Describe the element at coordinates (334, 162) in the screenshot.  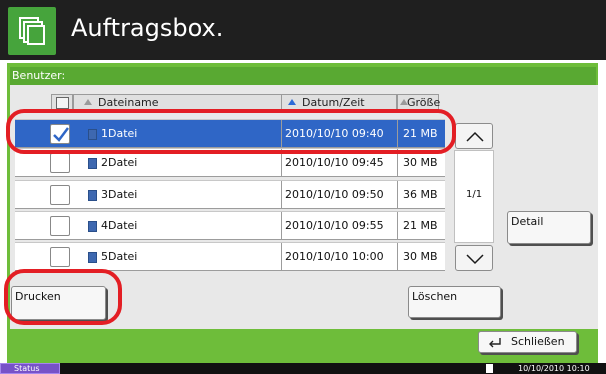
I see `file-date: 2010/10/10 09:45` at that location.